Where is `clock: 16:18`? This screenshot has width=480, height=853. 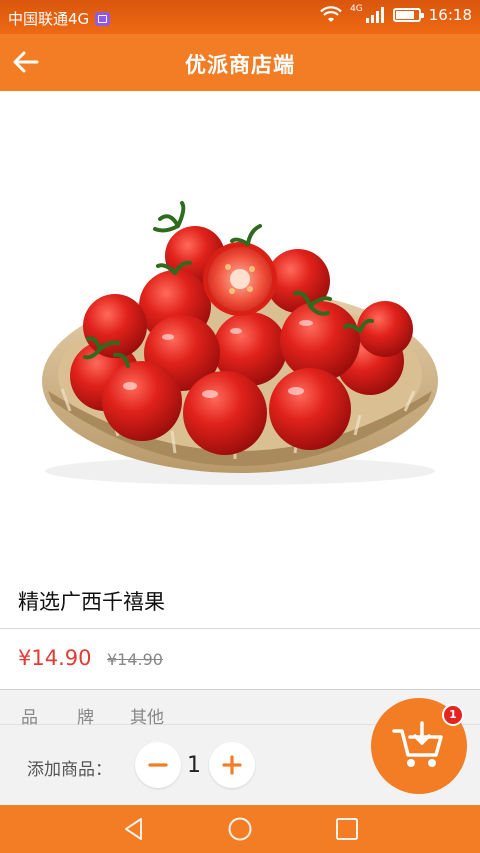
clock: 16:18 is located at coordinates (450, 15).